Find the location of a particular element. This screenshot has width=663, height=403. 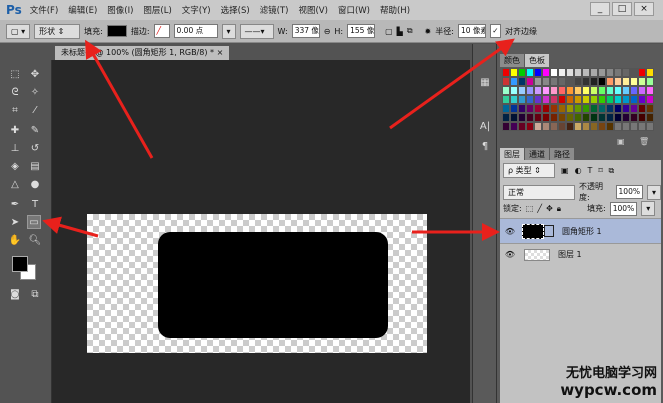

arrow-to-mode is located at coordinates (119, 99).